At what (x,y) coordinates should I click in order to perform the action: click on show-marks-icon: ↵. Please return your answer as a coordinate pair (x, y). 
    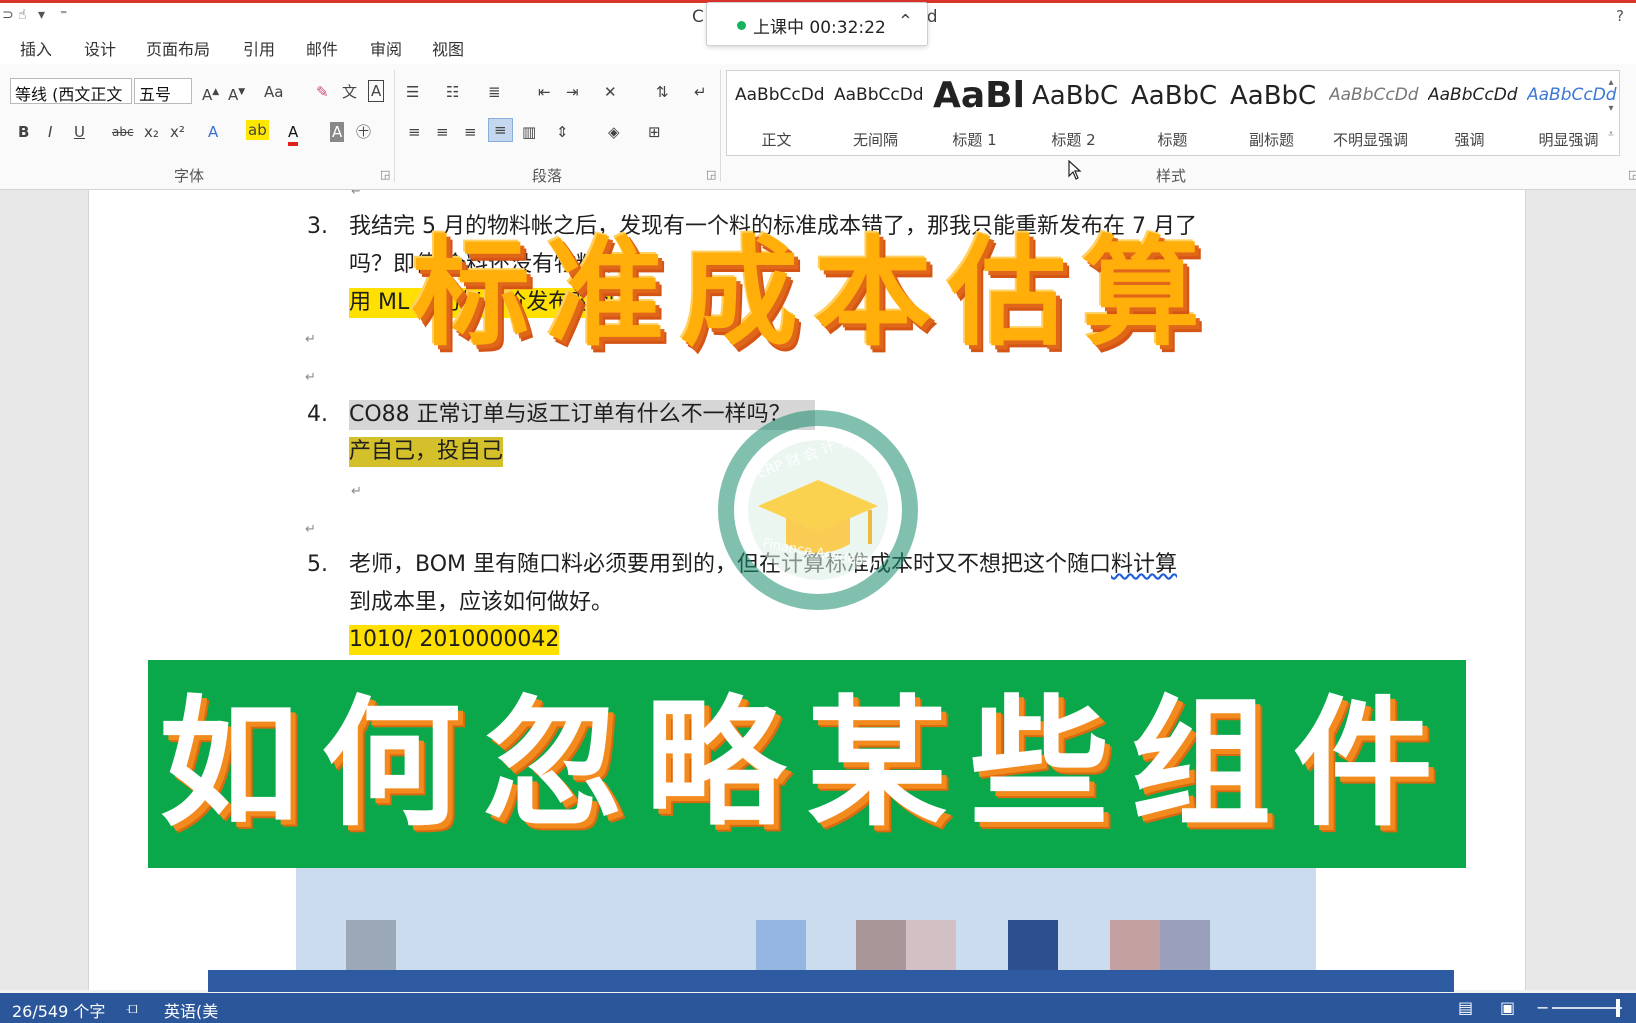
    Looking at the image, I should click on (700, 92).